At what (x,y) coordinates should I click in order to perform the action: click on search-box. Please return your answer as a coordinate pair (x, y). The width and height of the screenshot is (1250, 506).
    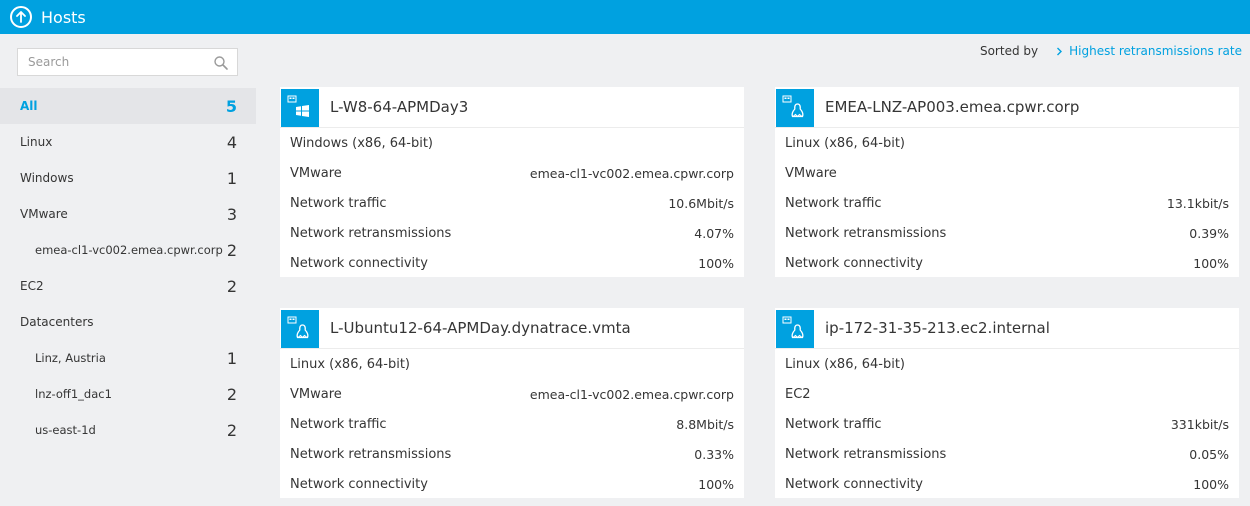
    Looking at the image, I should click on (127, 62).